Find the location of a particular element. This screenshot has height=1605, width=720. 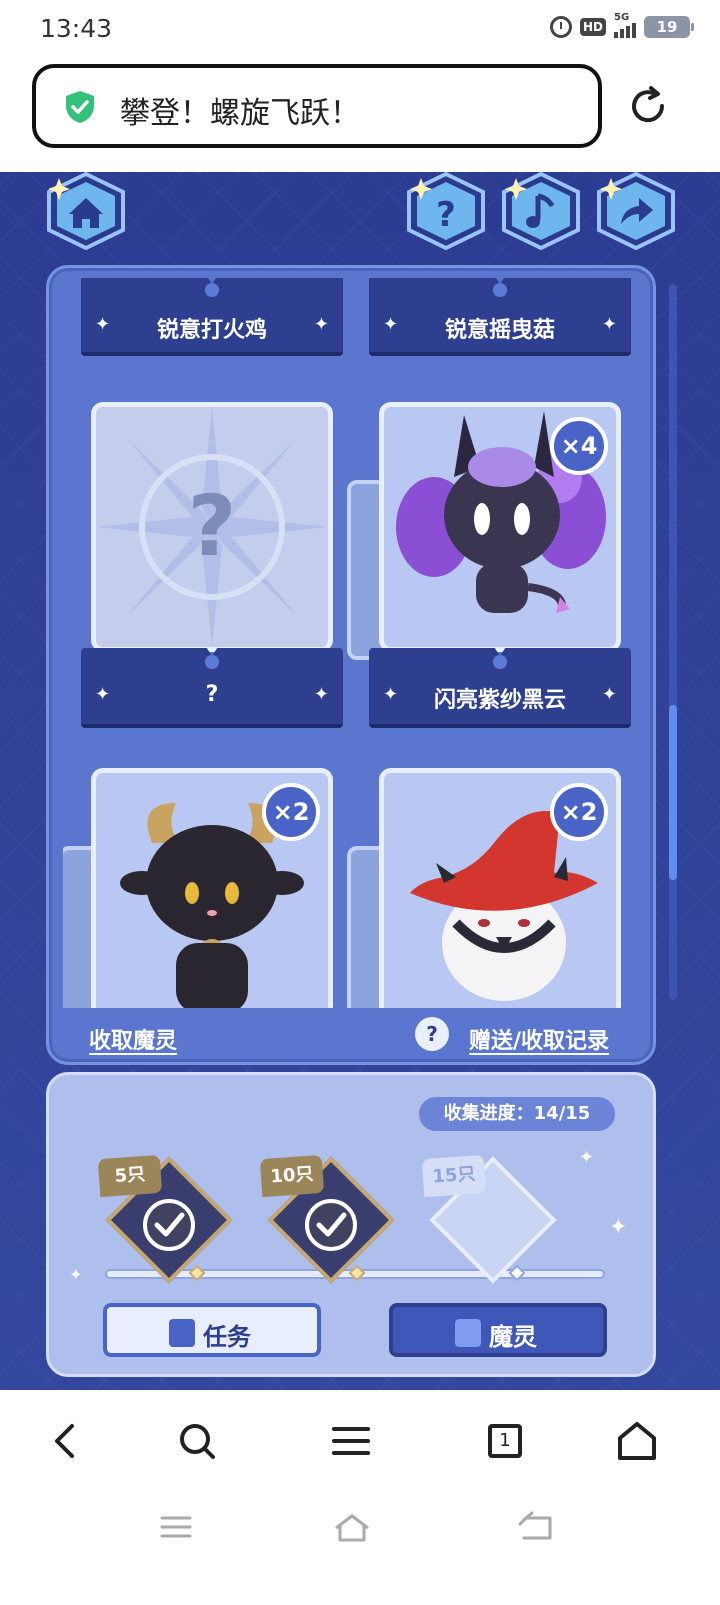

card-banner: 闪亮紫纱黑云 ✦ ✦ is located at coordinates (500, 688).